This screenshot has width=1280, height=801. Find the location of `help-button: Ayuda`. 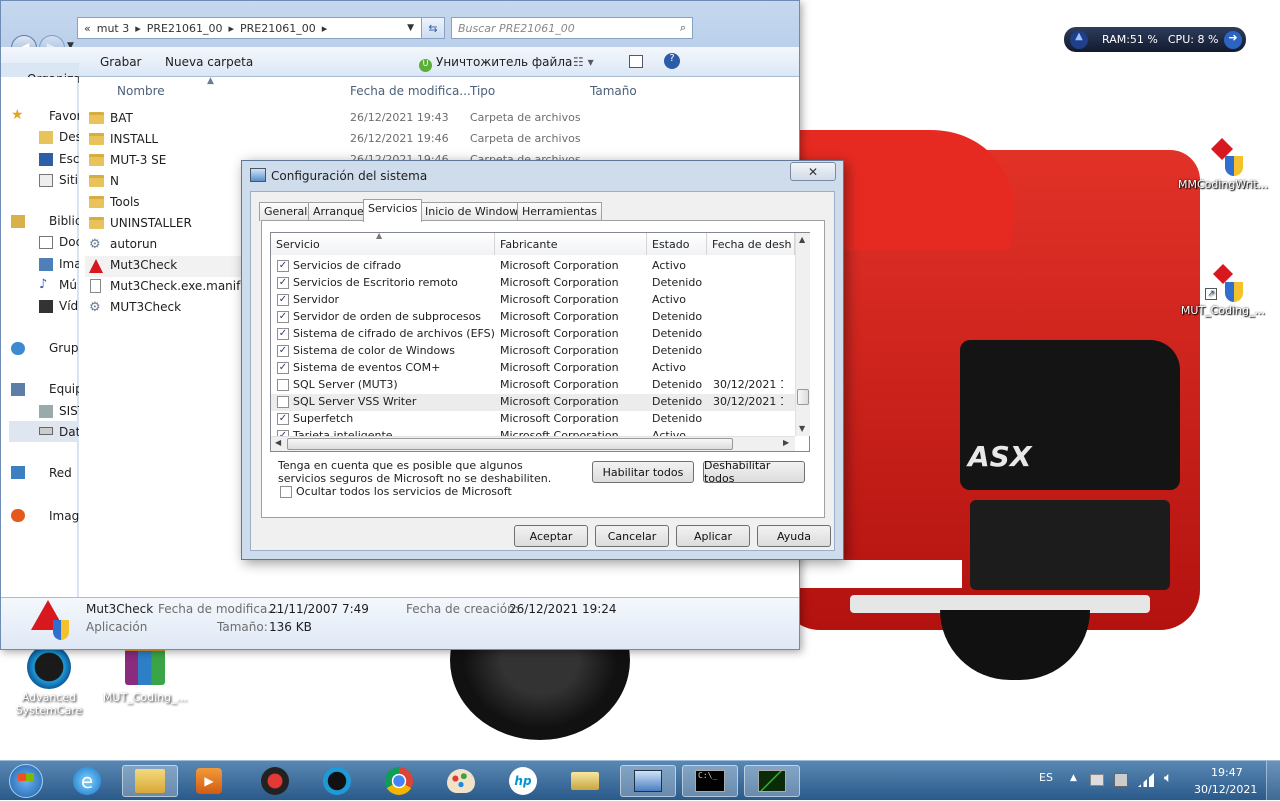

help-button: Ayuda is located at coordinates (794, 536).